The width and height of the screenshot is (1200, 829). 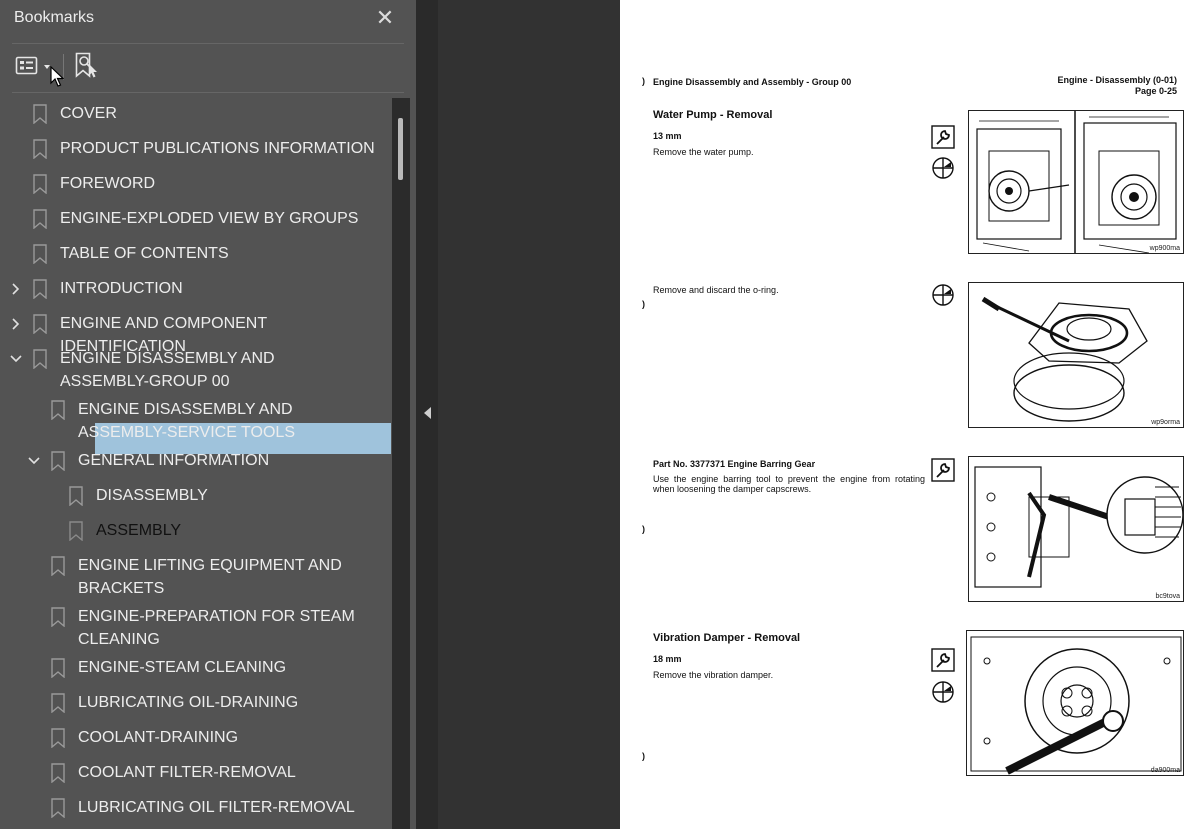 I want to click on wrench-size: 18 mm, so click(x=667, y=659).